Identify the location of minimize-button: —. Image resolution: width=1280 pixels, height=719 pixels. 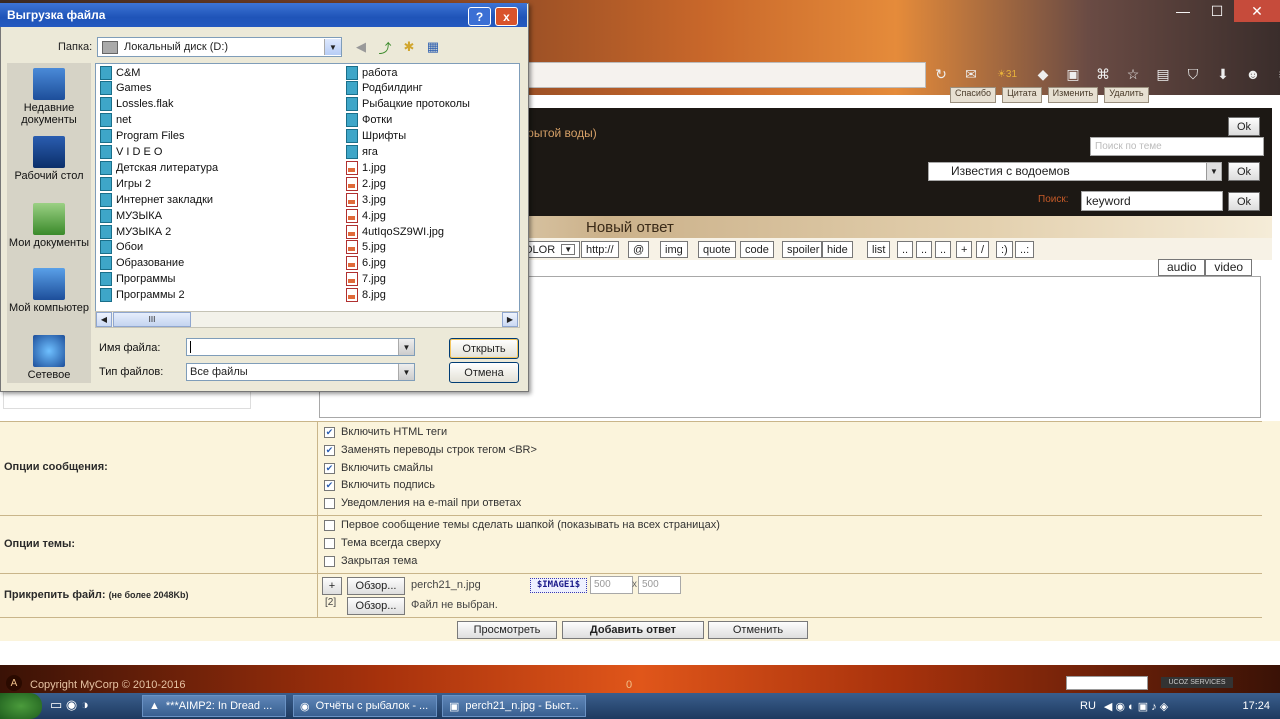
(1183, 11).